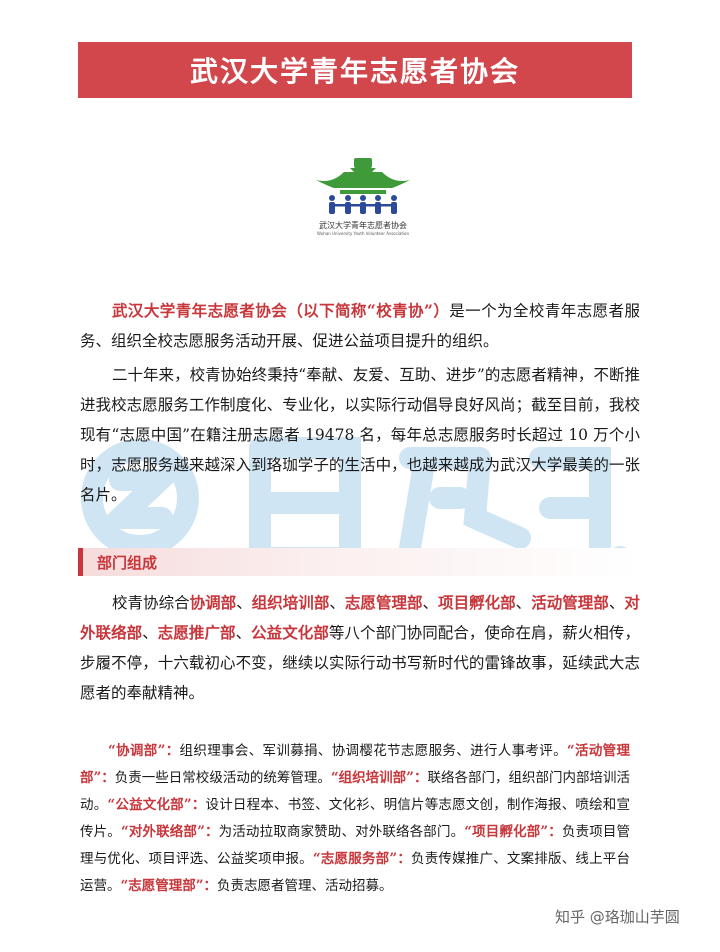 The height and width of the screenshot is (952, 720). What do you see at coordinates (570, 602) in the screenshot?
I see `dept-name: 活动管理部` at bounding box center [570, 602].